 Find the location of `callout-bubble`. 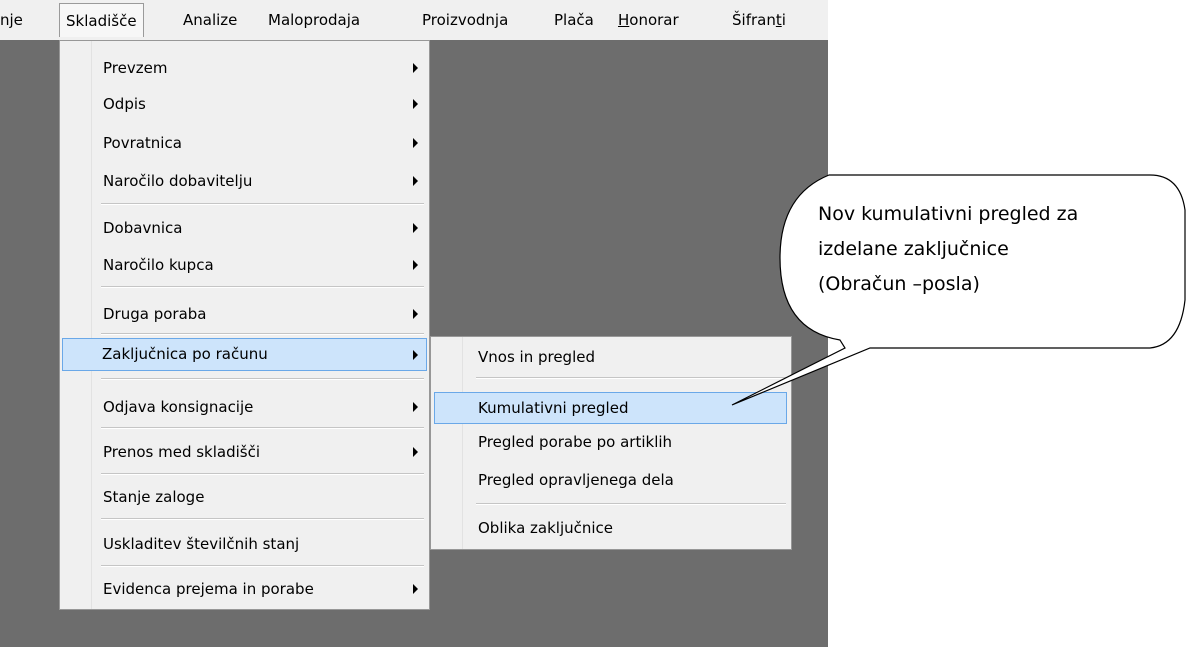

callout-bubble is located at coordinates (958, 290).